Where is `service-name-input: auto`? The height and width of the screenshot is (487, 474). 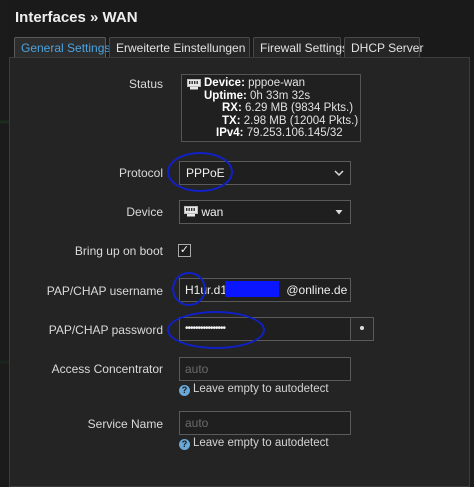
service-name-input: auto is located at coordinates (265, 423).